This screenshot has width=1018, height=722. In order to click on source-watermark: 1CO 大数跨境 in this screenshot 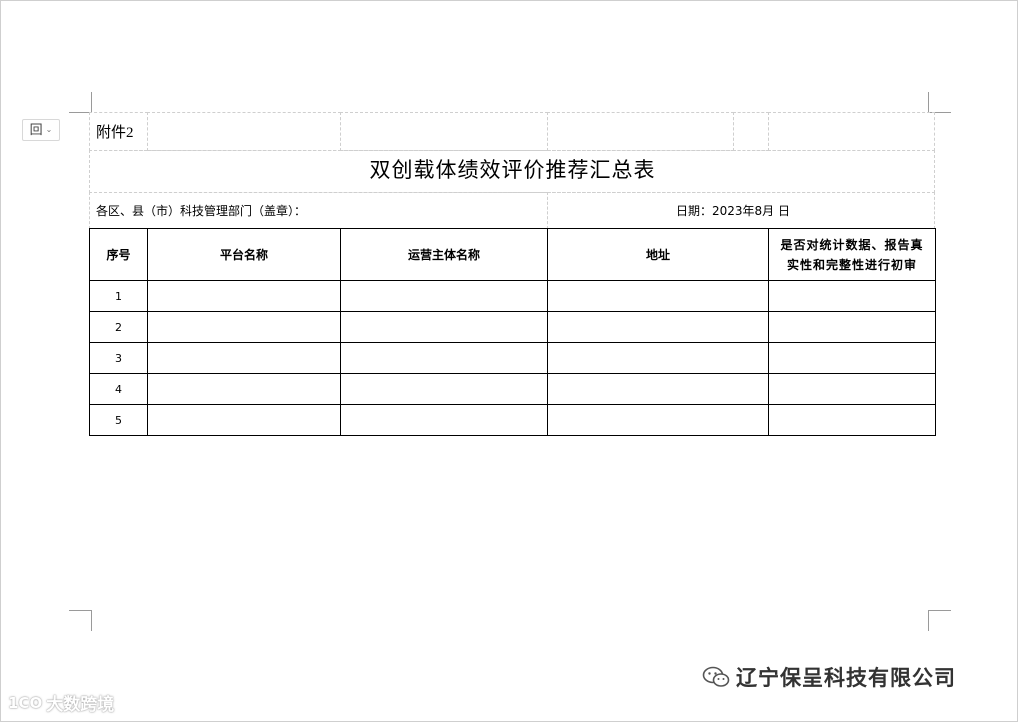, I will do `click(61, 703)`.